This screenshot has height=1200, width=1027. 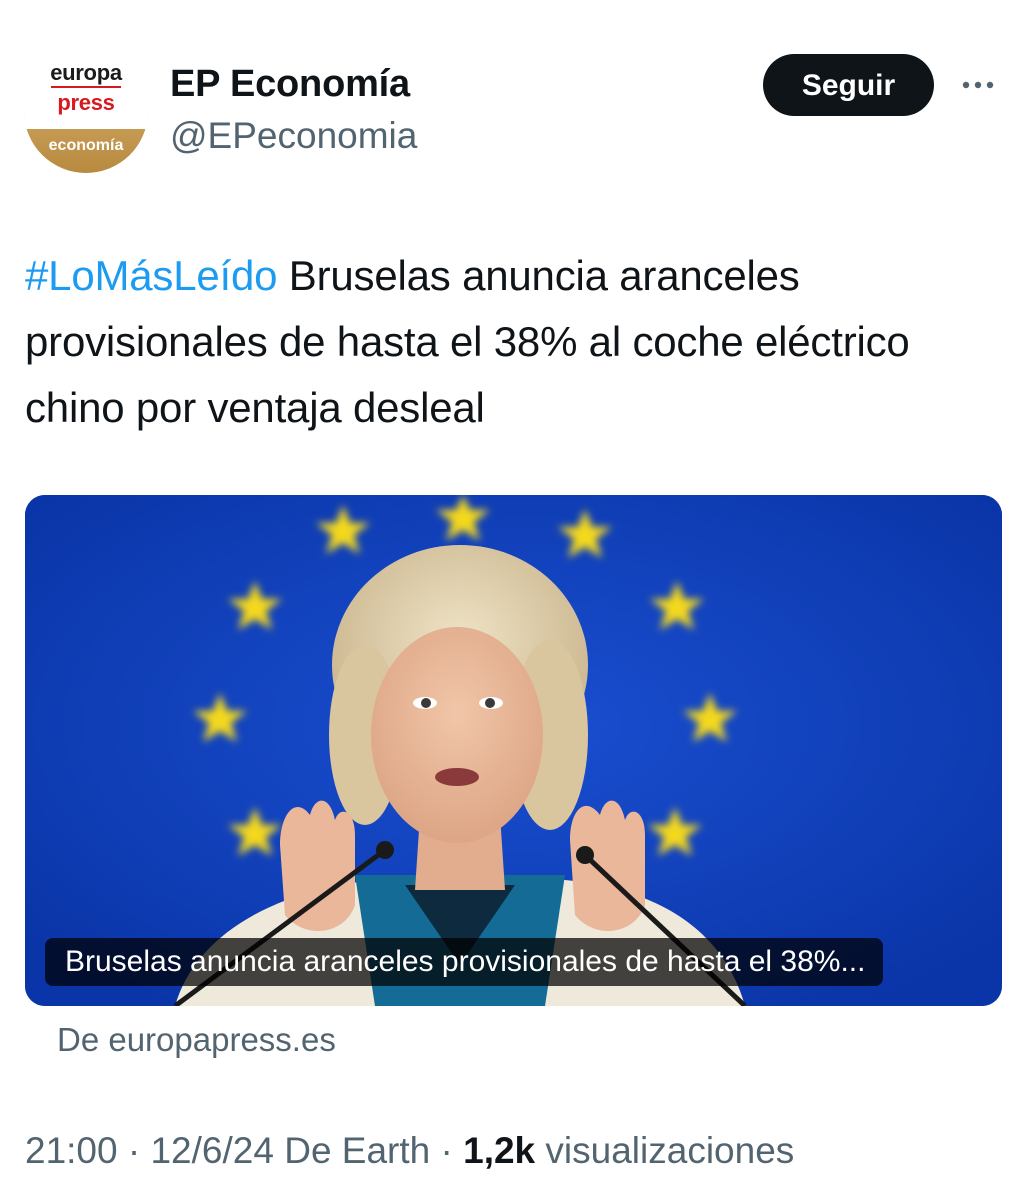 I want to click on avatar-brand-line-2: press, so click(x=86, y=102).